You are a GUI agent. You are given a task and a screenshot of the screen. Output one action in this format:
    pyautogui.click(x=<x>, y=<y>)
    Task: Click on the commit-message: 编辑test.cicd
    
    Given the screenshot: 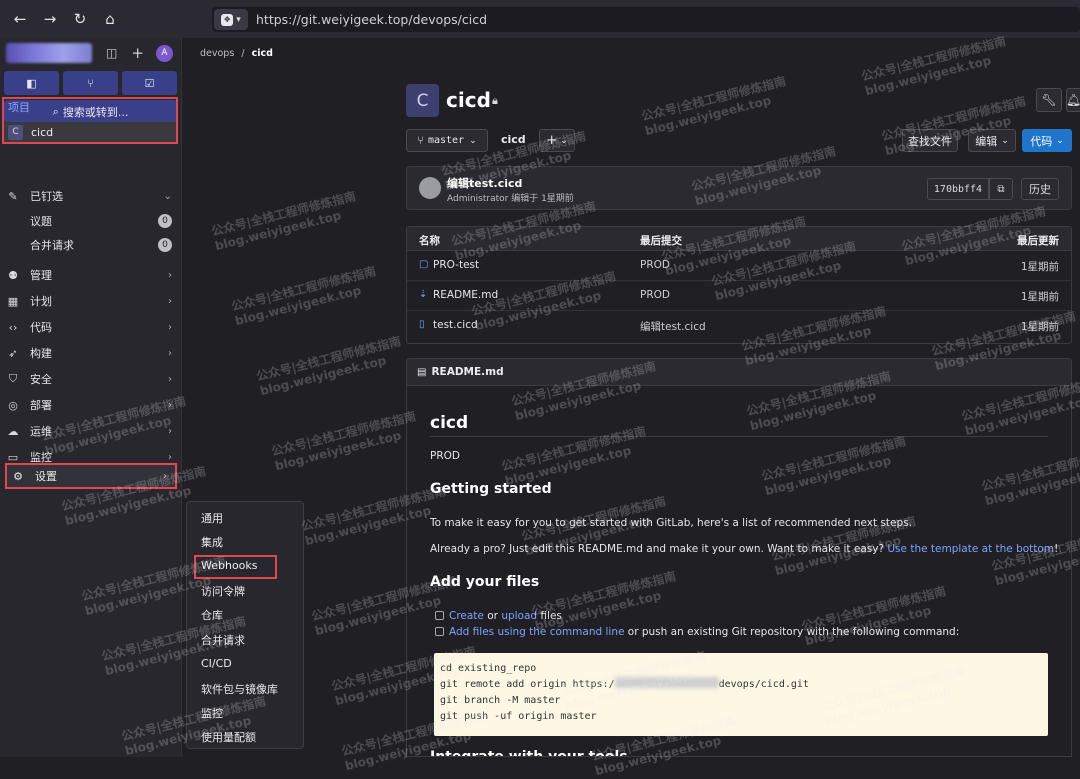 What is the action you would take?
    pyautogui.click(x=484, y=183)
    